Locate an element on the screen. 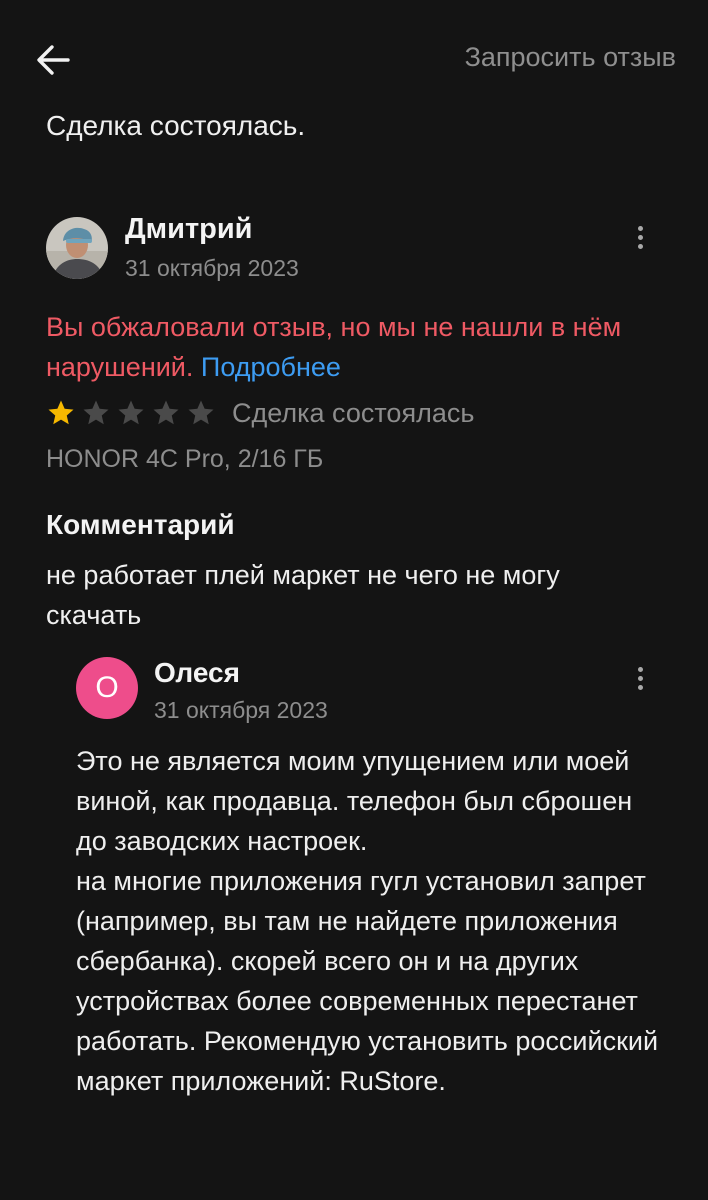  user-photo-icon is located at coordinates (77, 248).